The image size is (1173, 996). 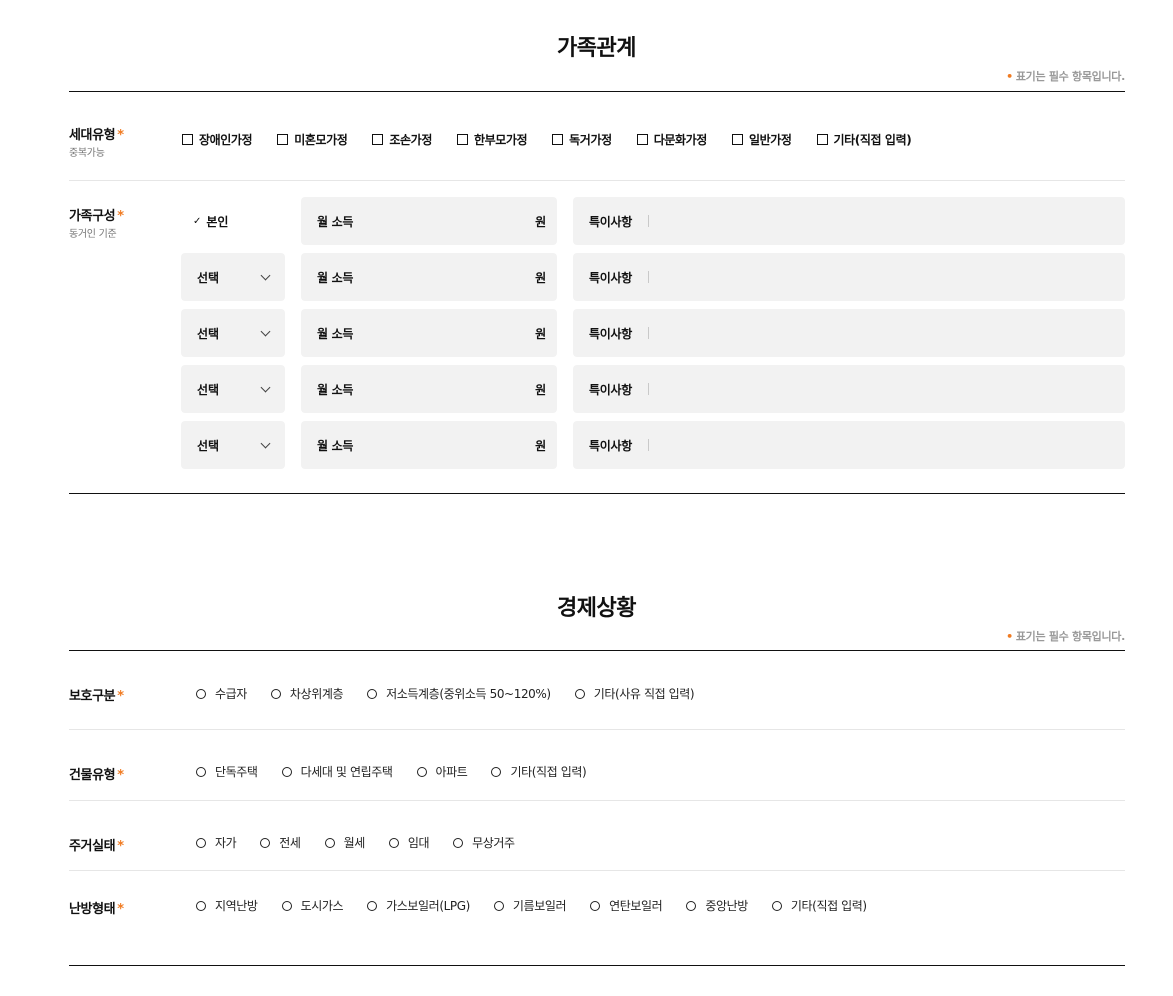 What do you see at coordinates (307, 693) in the screenshot?
I see `protection-option: 차상위계층` at bounding box center [307, 693].